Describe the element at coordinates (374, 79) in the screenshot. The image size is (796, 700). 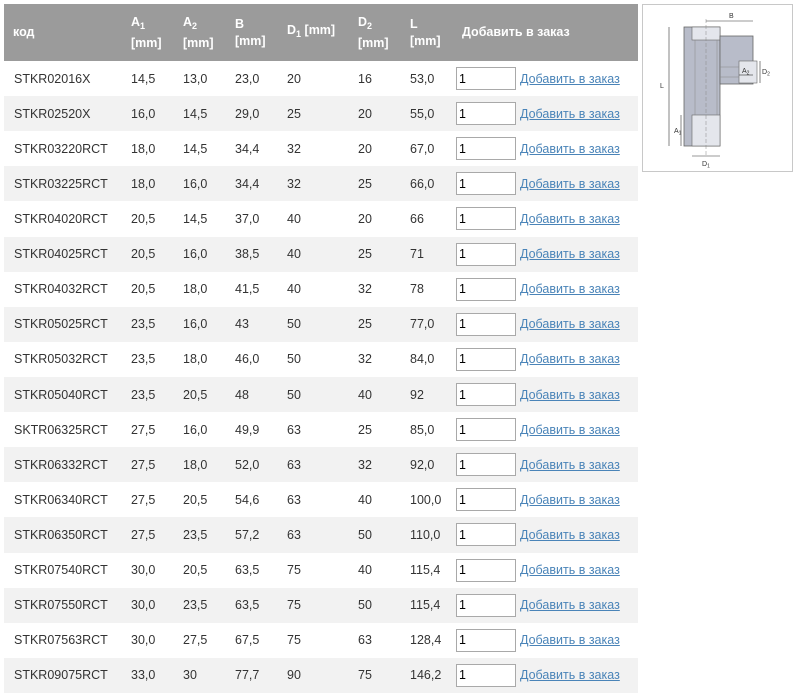
I see `cell-d2: 16` at that location.